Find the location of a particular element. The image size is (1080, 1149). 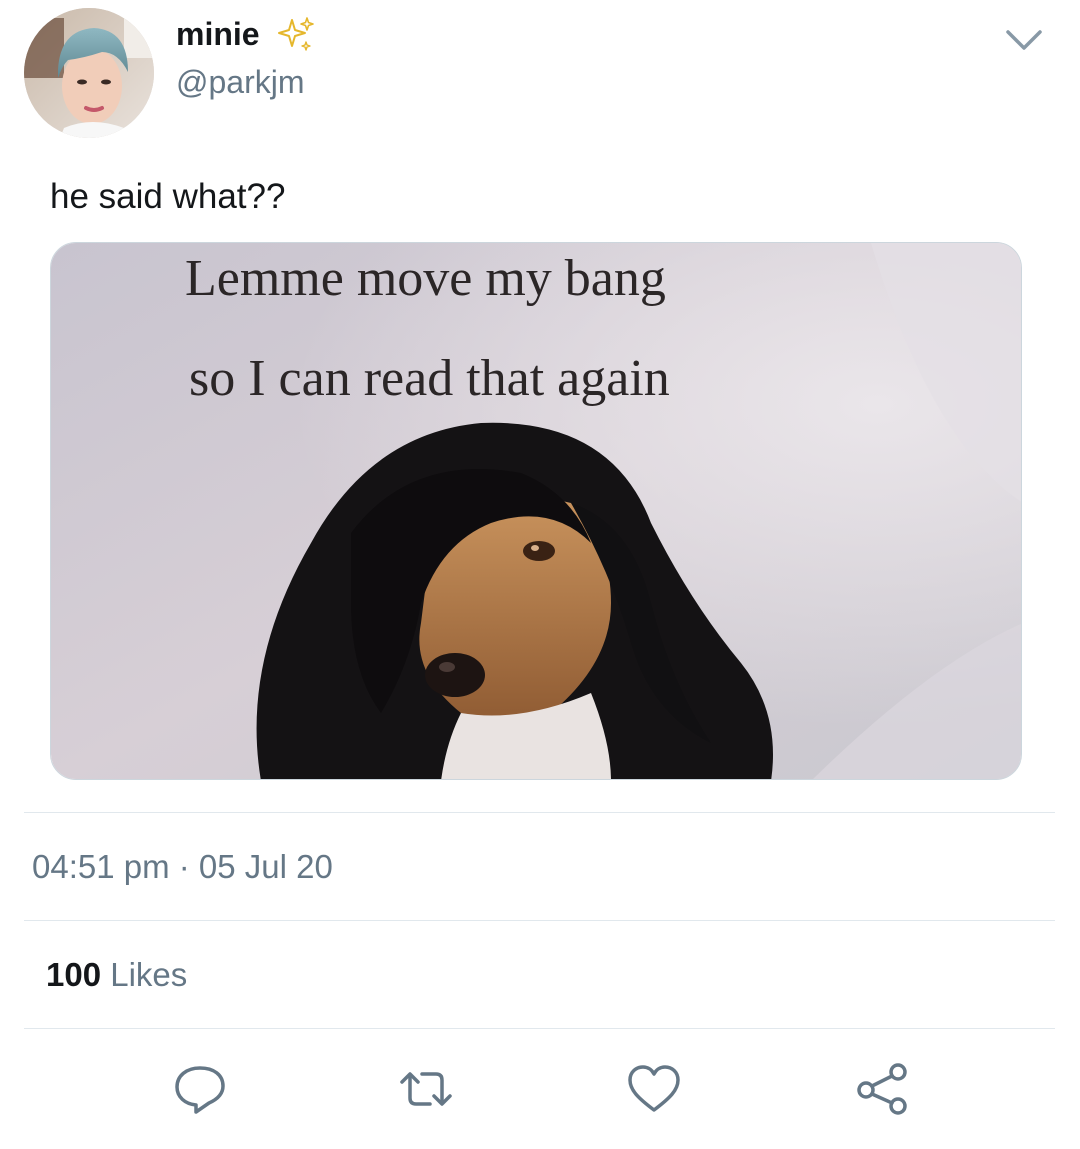

reply-button is located at coordinates (200, 1089).